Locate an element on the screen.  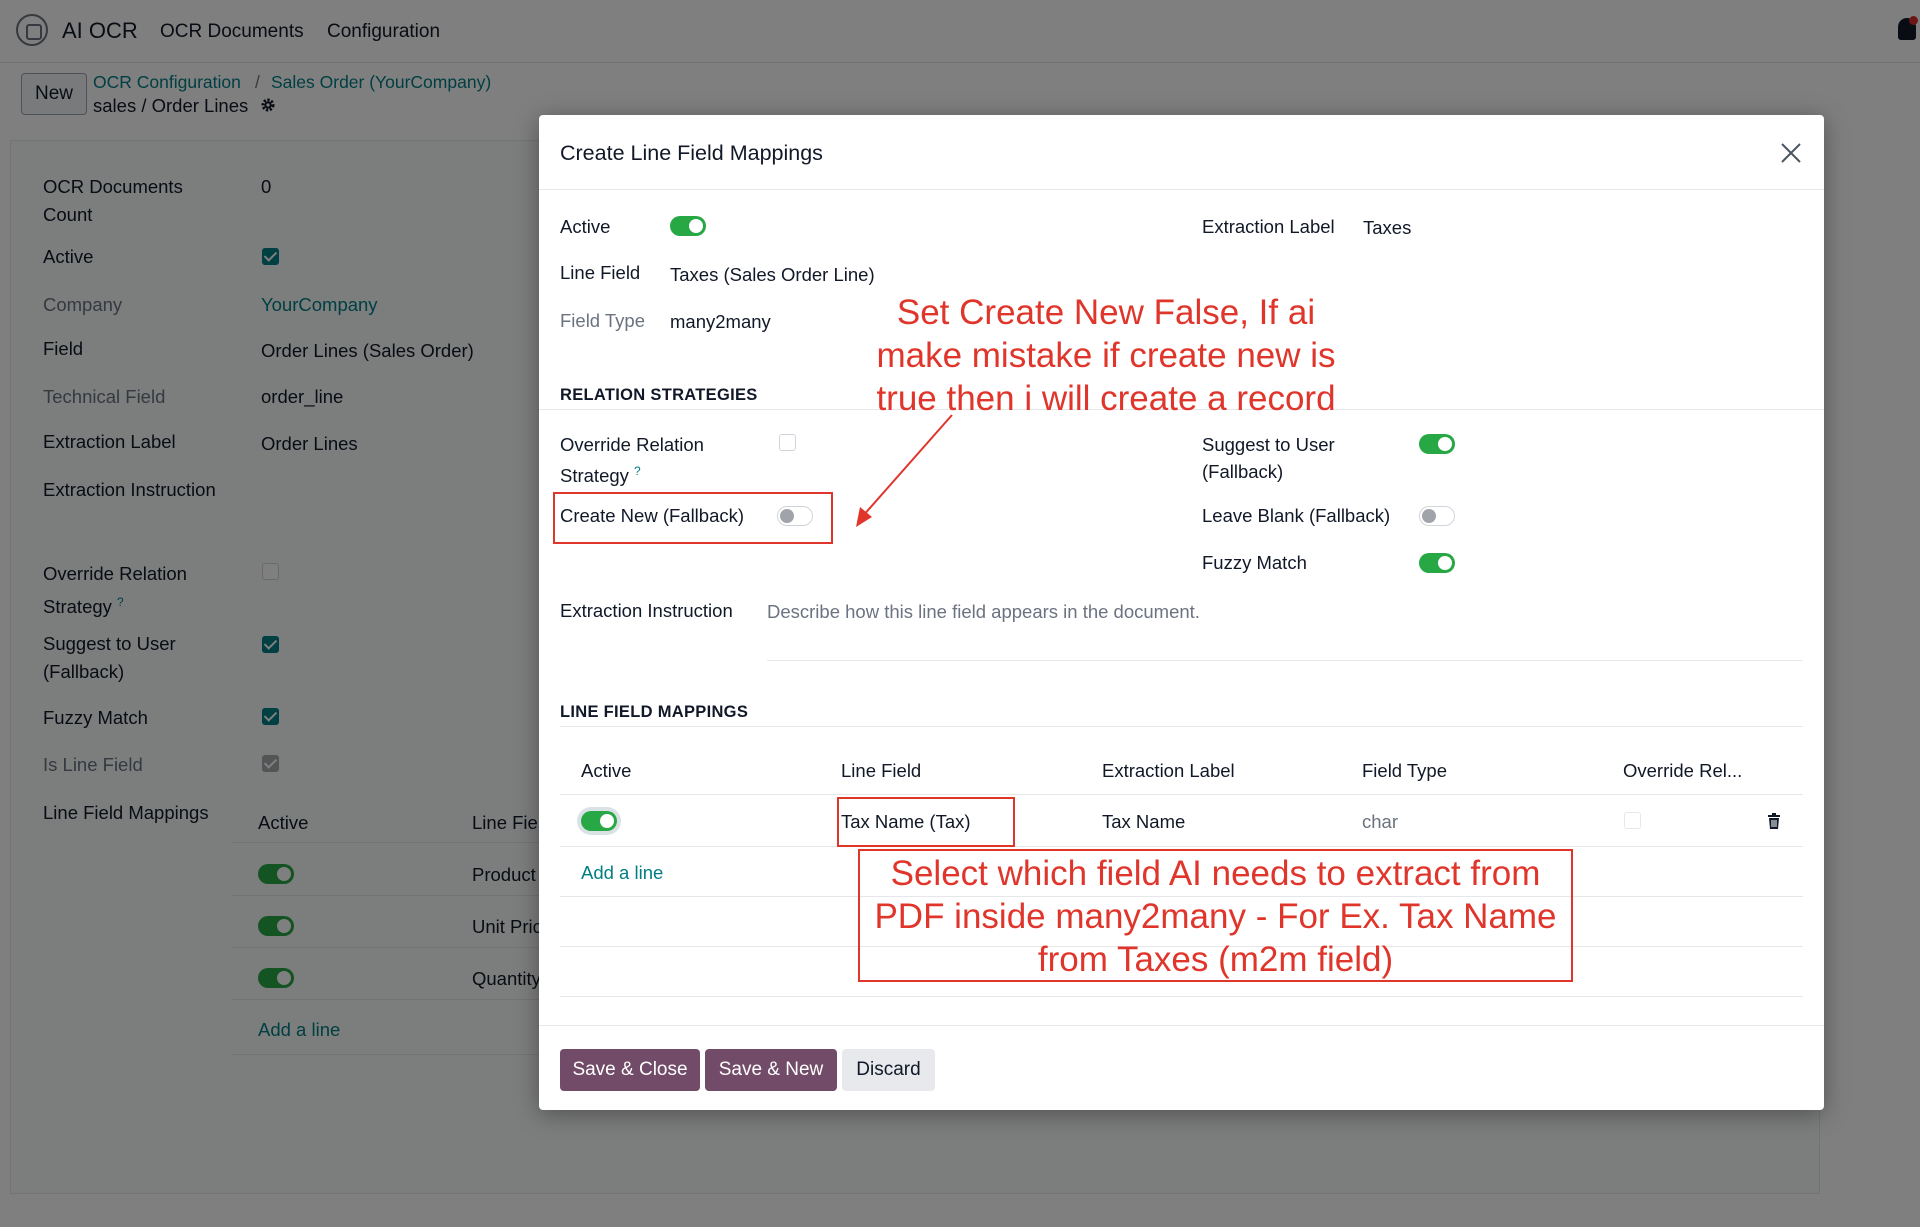
bottom-annotation-line: PDF inside many2many - For Ex. Tax Name is located at coordinates (1215, 916).